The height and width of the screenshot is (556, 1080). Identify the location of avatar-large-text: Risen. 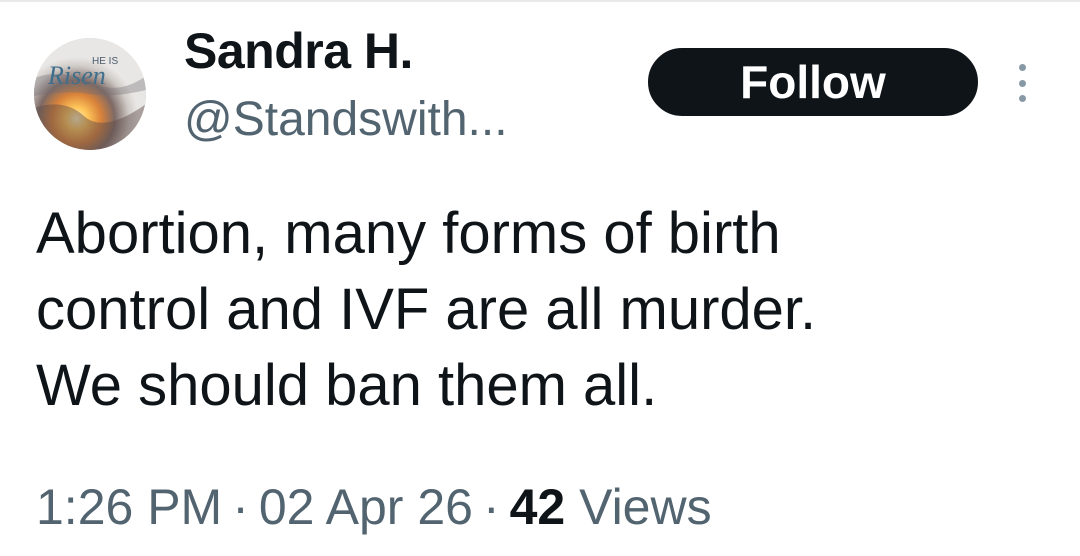
(76, 75).